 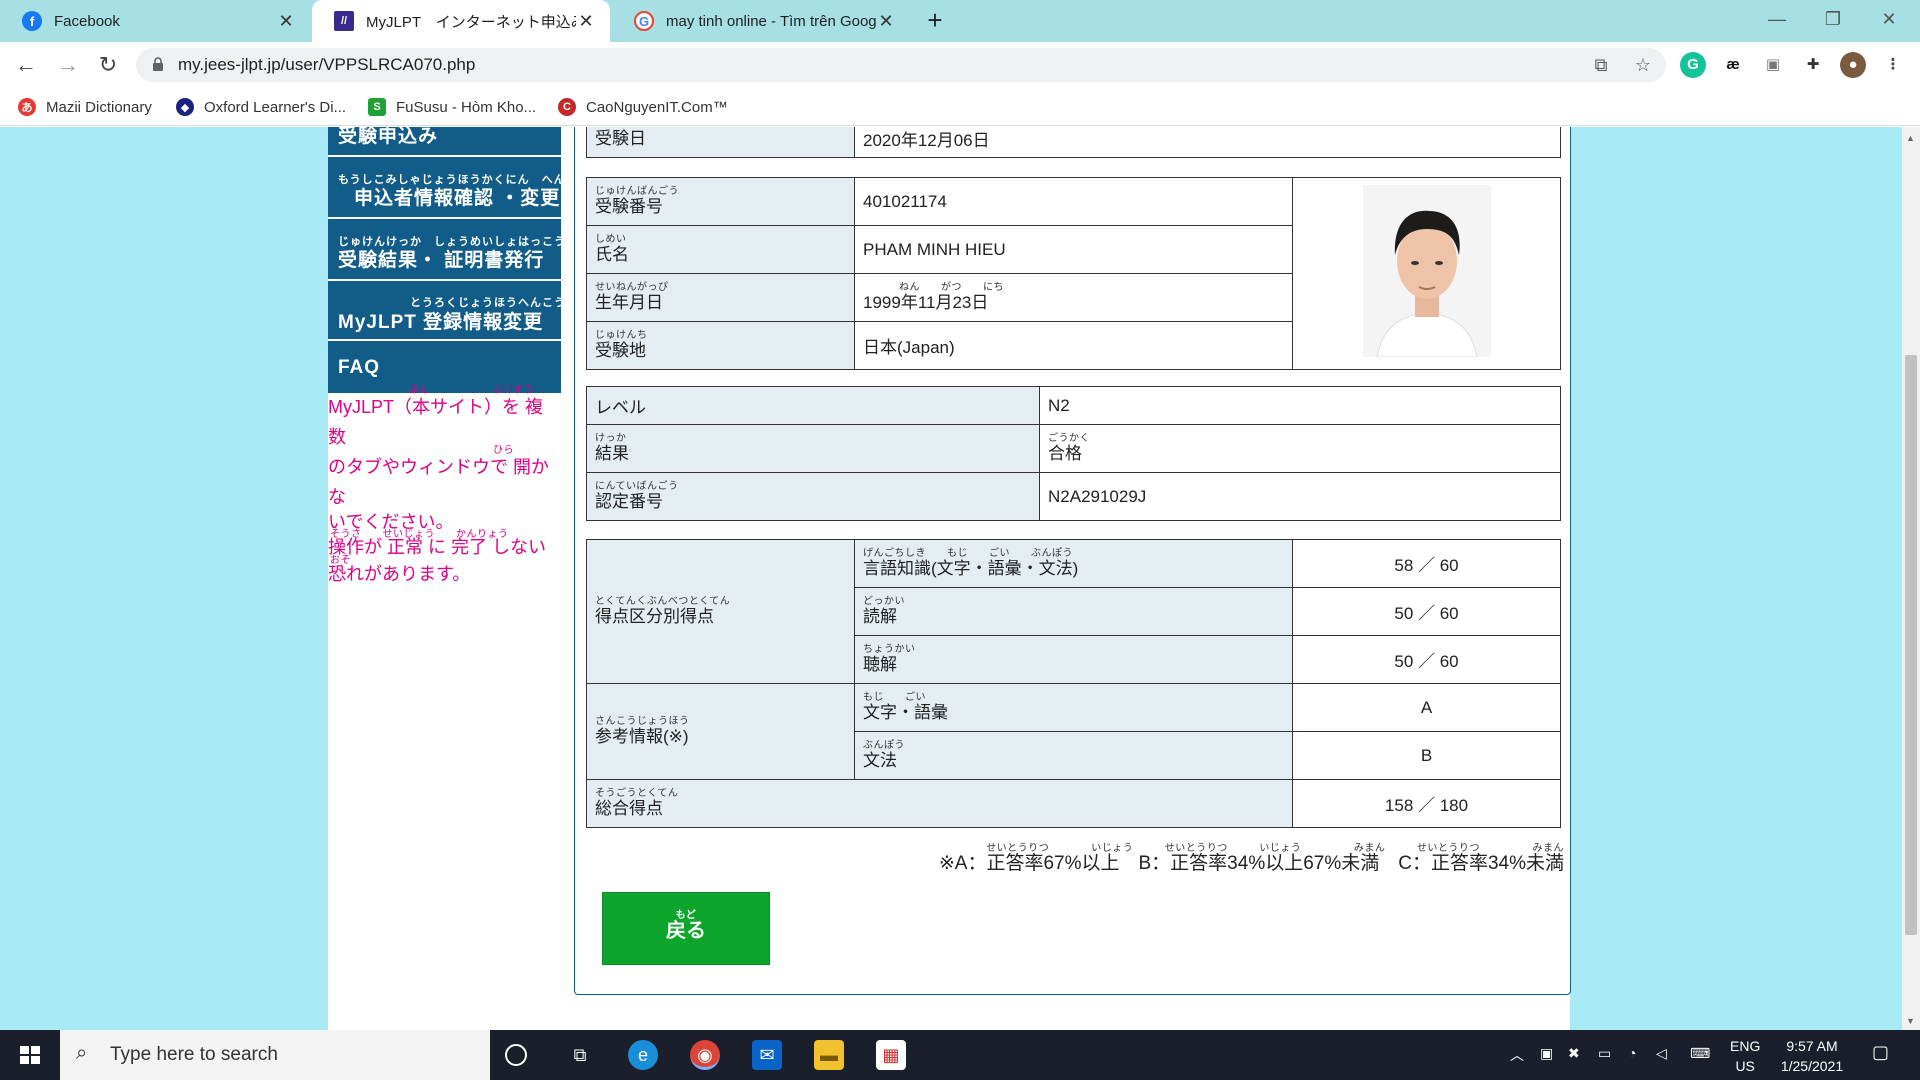 What do you see at coordinates (1910, 138) in the screenshot?
I see `scroll-up-icon: ▲` at bounding box center [1910, 138].